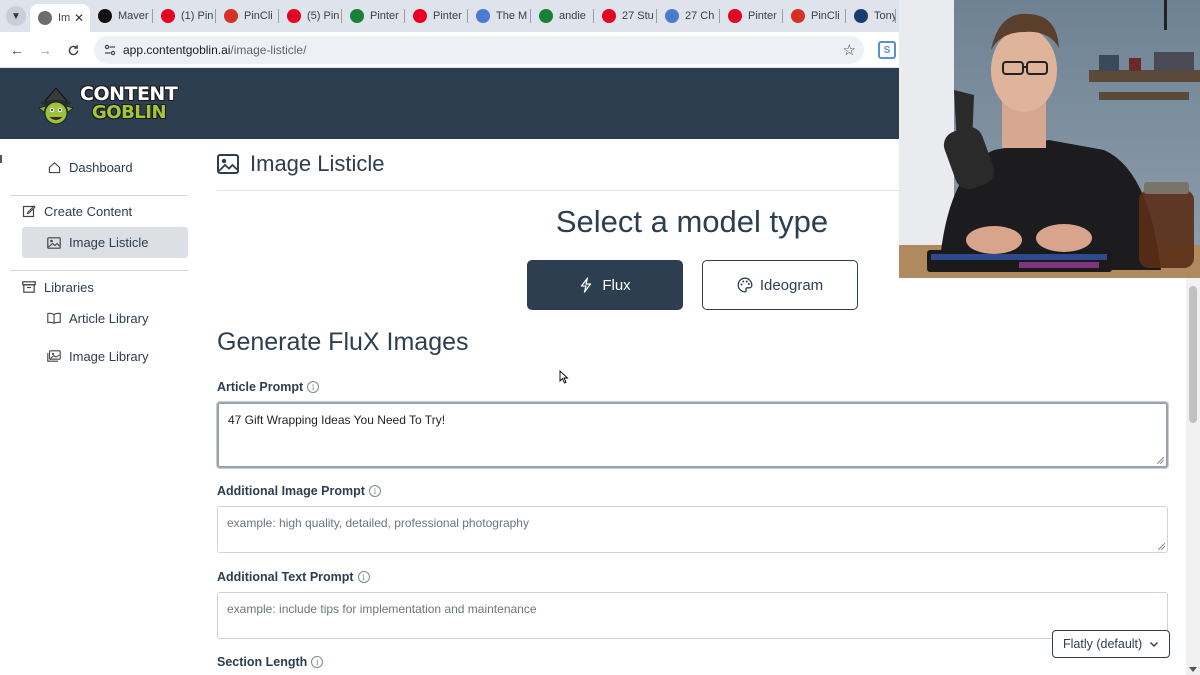  What do you see at coordinates (73, 50) in the screenshot?
I see `reload-icon` at bounding box center [73, 50].